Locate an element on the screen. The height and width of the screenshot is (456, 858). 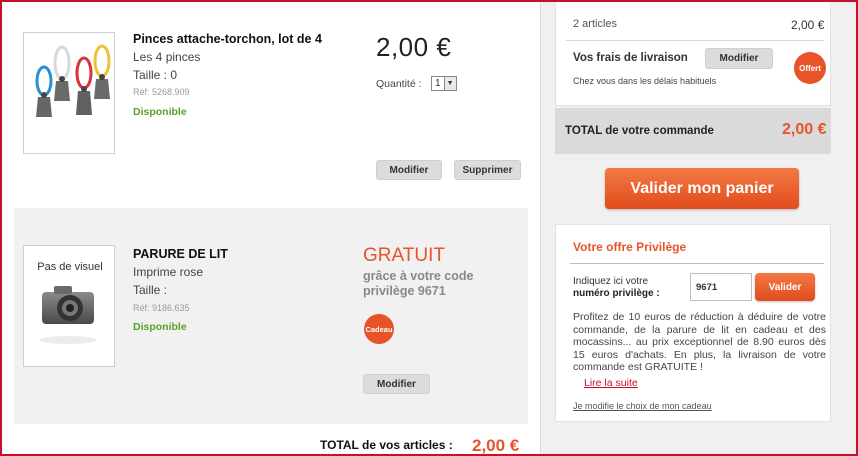
order-total-bar: TOTAL de votre commande 2,00 € is located at coordinates (693, 131).